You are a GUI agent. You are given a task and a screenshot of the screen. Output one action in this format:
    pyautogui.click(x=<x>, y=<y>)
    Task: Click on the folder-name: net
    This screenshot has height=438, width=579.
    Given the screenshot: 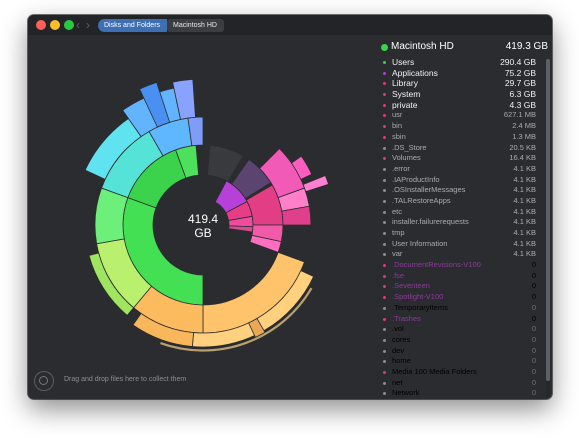 What is the action you would take?
    pyautogui.click(x=397, y=382)
    